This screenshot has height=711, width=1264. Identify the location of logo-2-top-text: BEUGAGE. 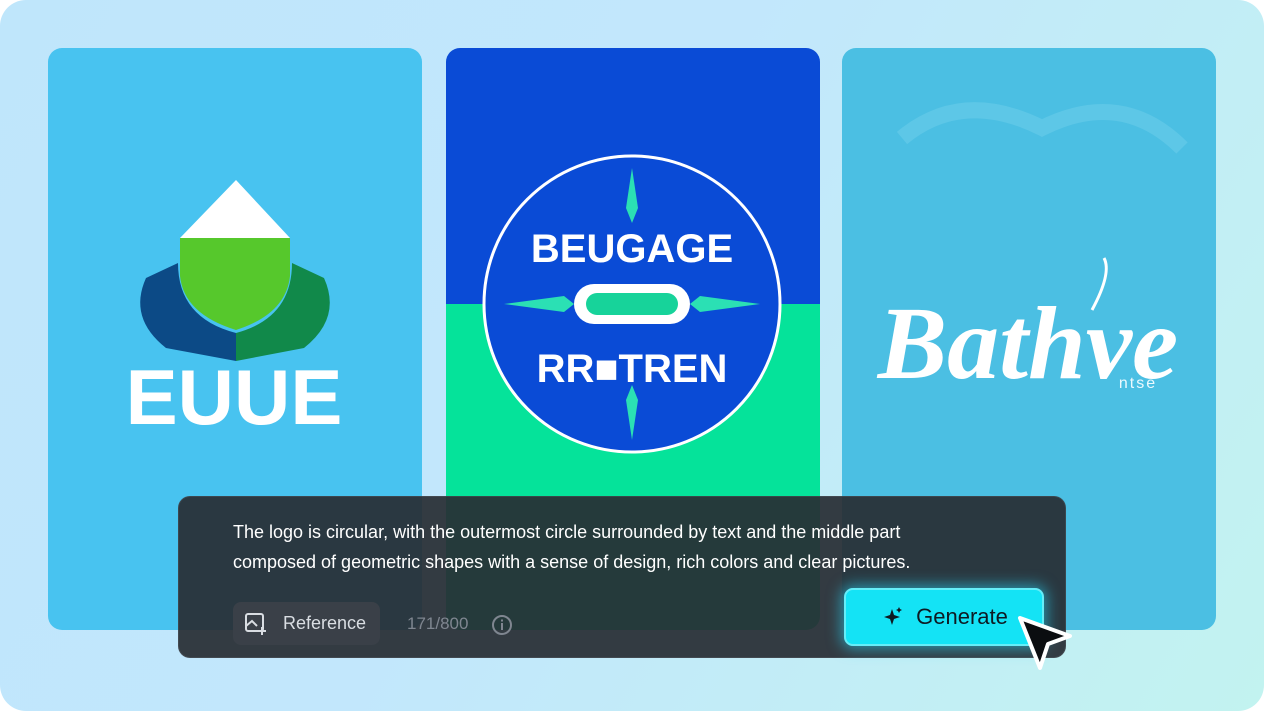
(632, 249).